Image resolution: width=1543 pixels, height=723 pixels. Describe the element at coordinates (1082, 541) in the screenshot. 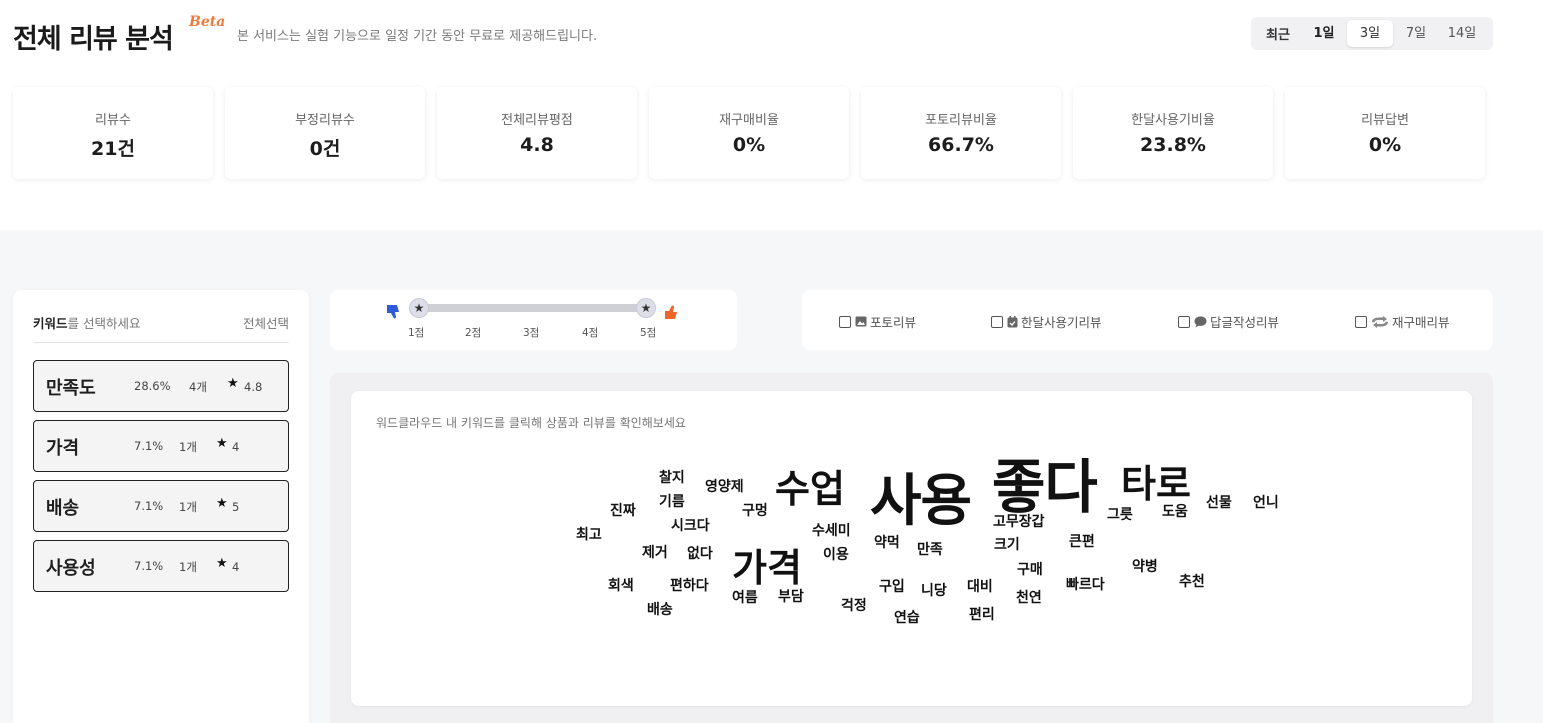

I see `cloud-word: 큰편` at that location.